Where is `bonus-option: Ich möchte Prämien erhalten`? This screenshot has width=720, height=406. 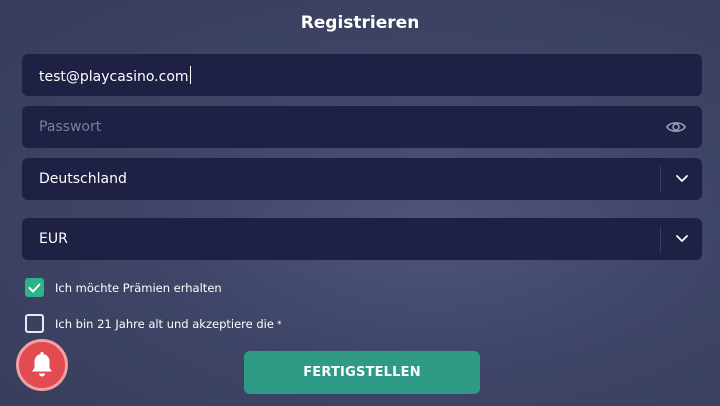 bonus-option: Ich möchte Prämien erhalten is located at coordinates (123, 287).